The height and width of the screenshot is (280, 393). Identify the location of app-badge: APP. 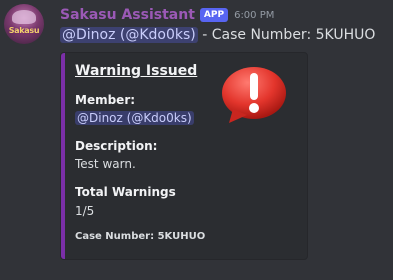
(214, 15).